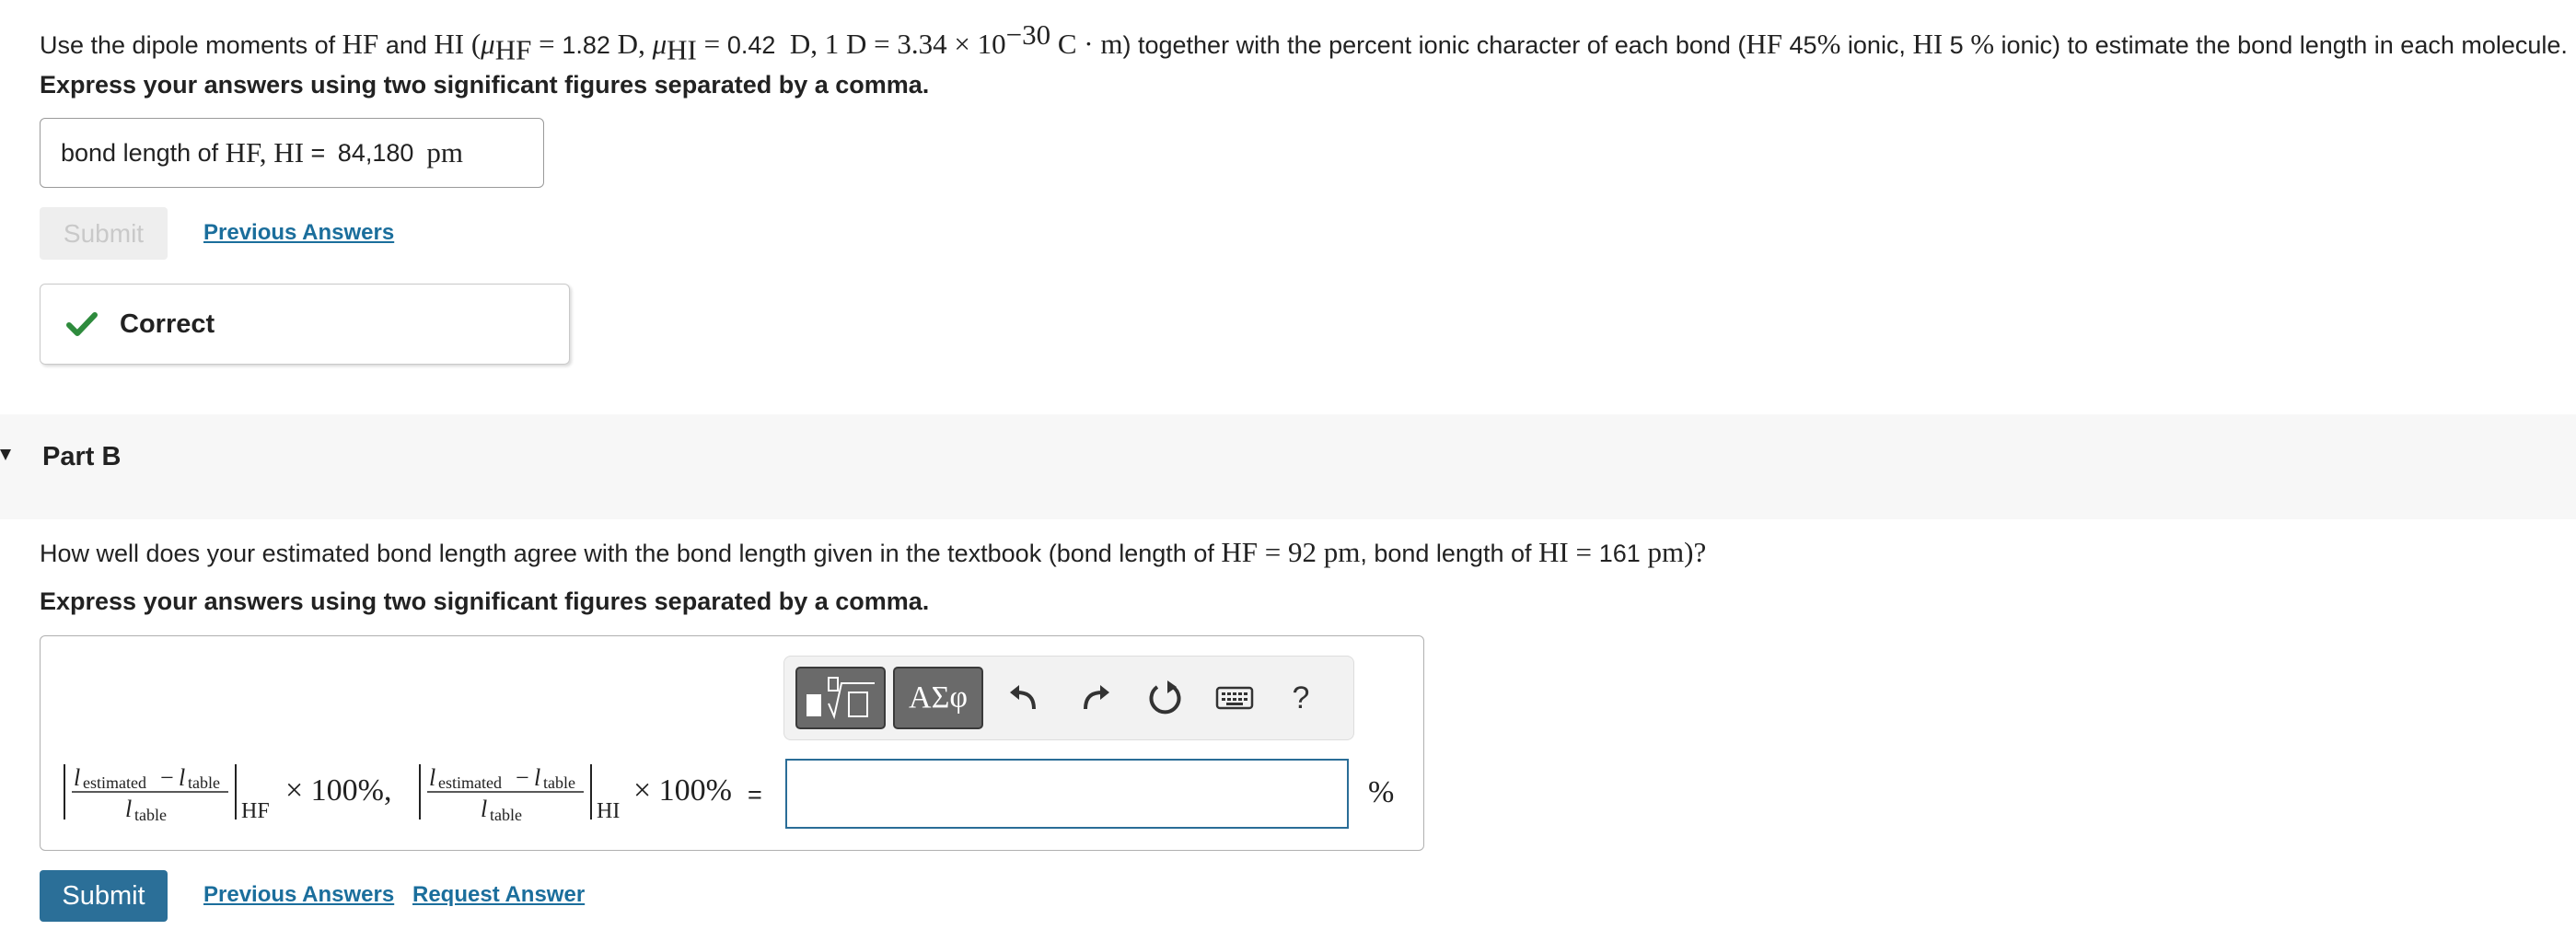  What do you see at coordinates (81, 457) in the screenshot?
I see `part-b-title: Part B` at bounding box center [81, 457].